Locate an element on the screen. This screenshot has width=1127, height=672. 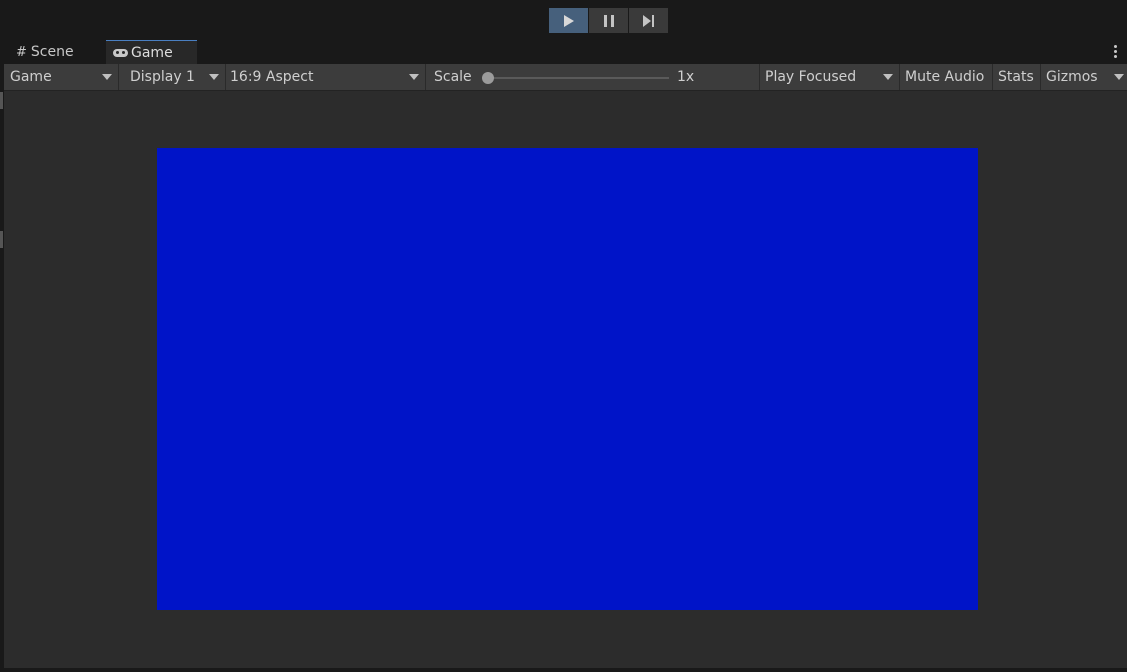
more-options-icon is located at coordinates (1115, 51).